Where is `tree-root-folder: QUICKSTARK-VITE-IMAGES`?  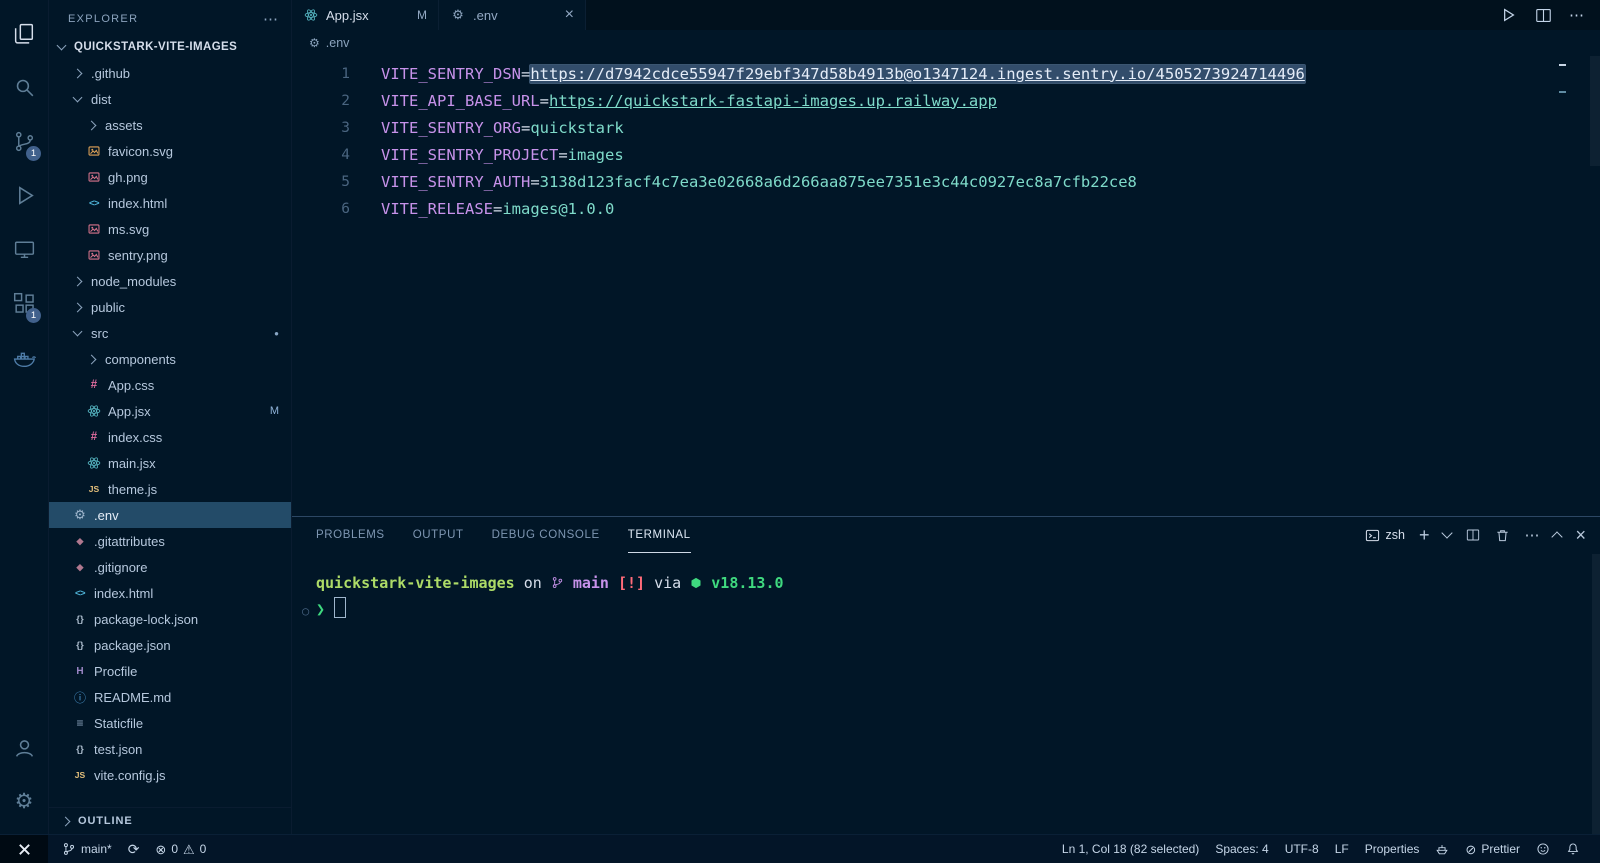
tree-root-folder: QUICKSTARK-VITE-IMAGES is located at coordinates (170, 47).